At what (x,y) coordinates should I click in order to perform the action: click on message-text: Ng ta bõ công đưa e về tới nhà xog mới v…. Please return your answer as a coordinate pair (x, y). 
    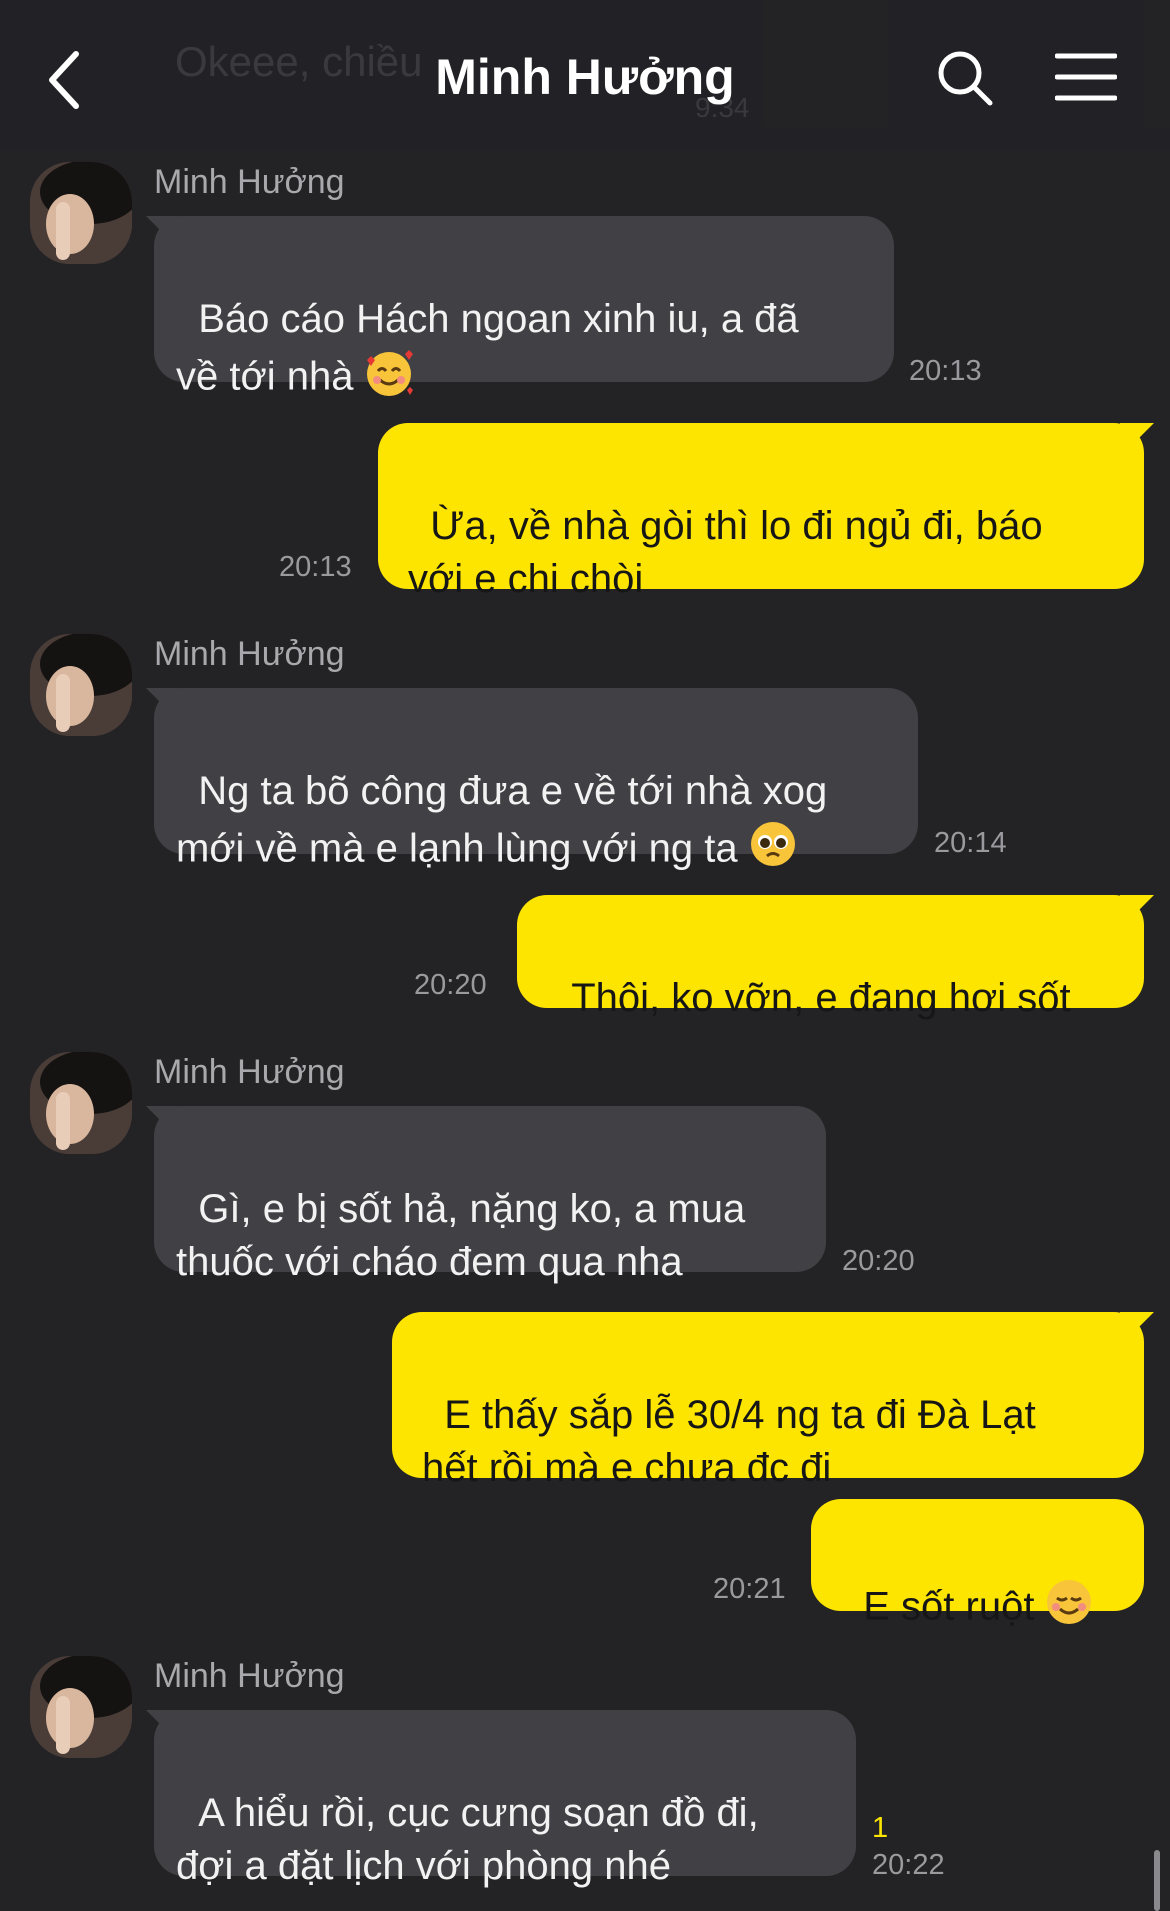
    Looking at the image, I should click on (502, 820).